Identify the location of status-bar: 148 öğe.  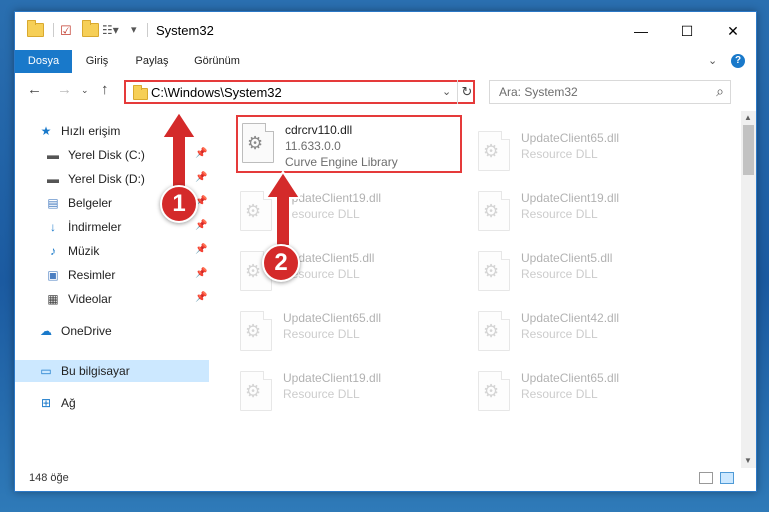
(385, 479).